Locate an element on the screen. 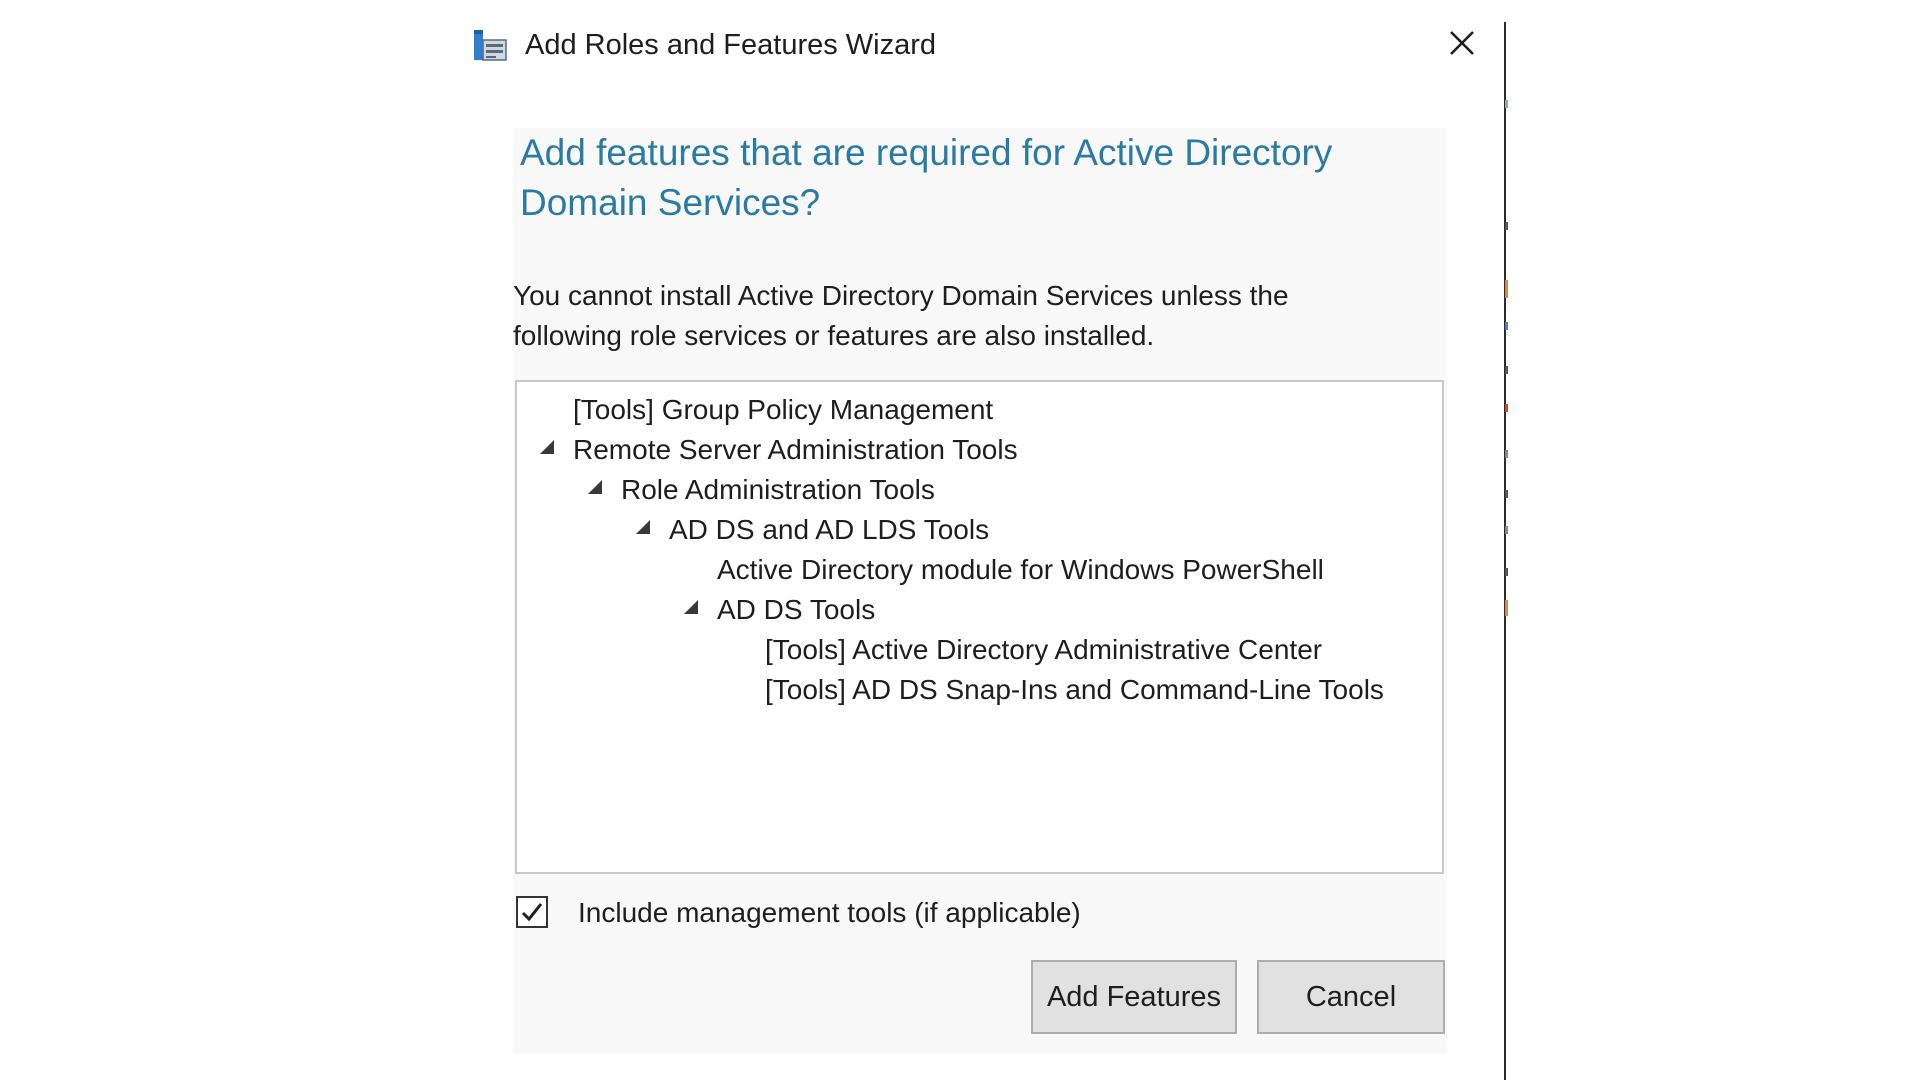 This screenshot has width=1920, height=1080. add-features-button: Add Features is located at coordinates (1134, 997).